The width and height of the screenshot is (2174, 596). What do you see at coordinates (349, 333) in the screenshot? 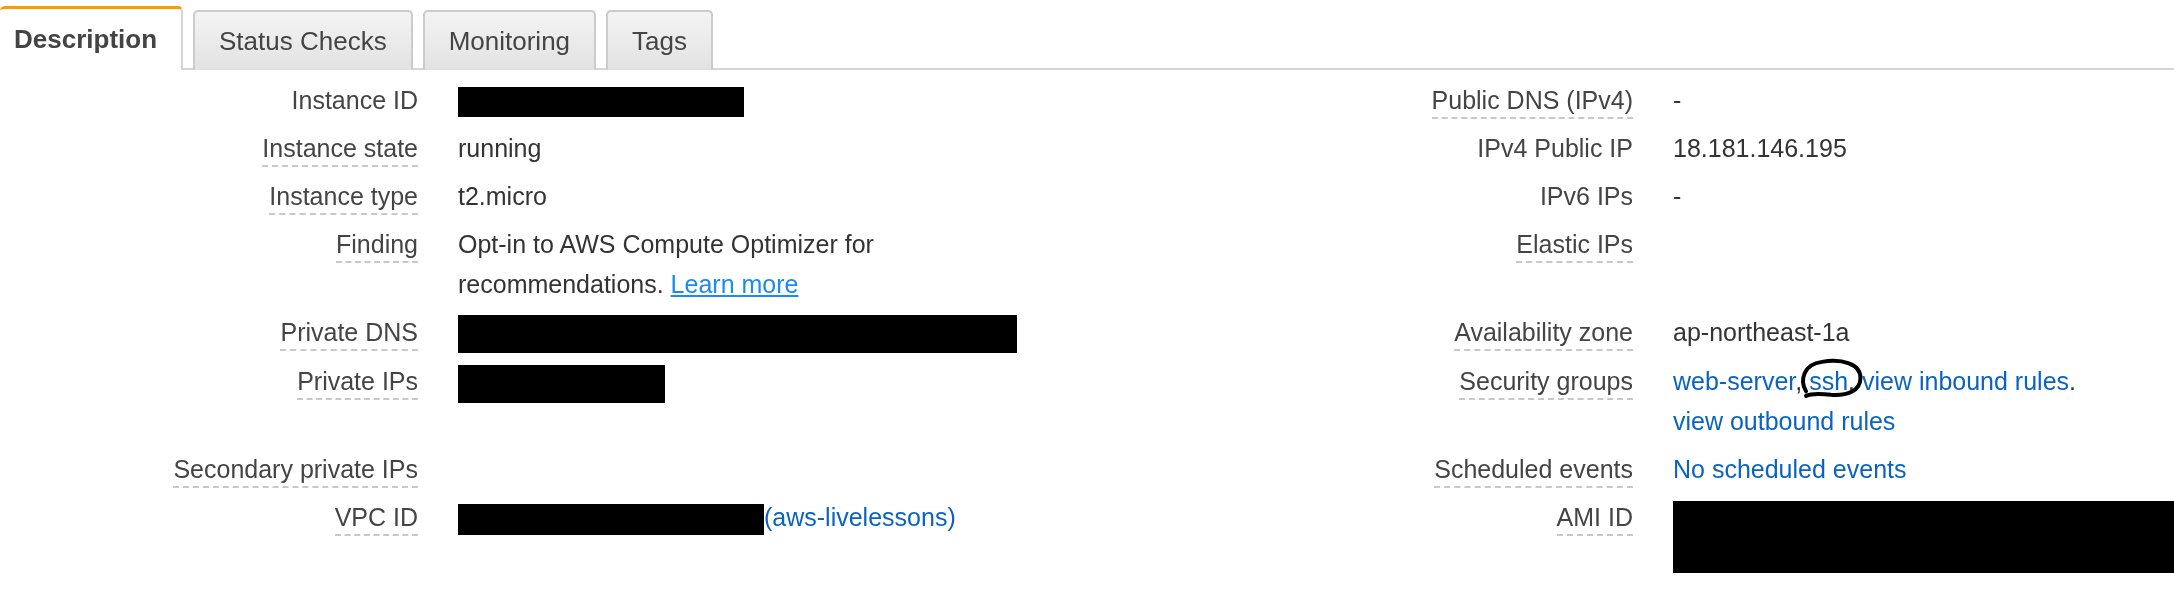
I see `field-label: Private DNS` at bounding box center [349, 333].